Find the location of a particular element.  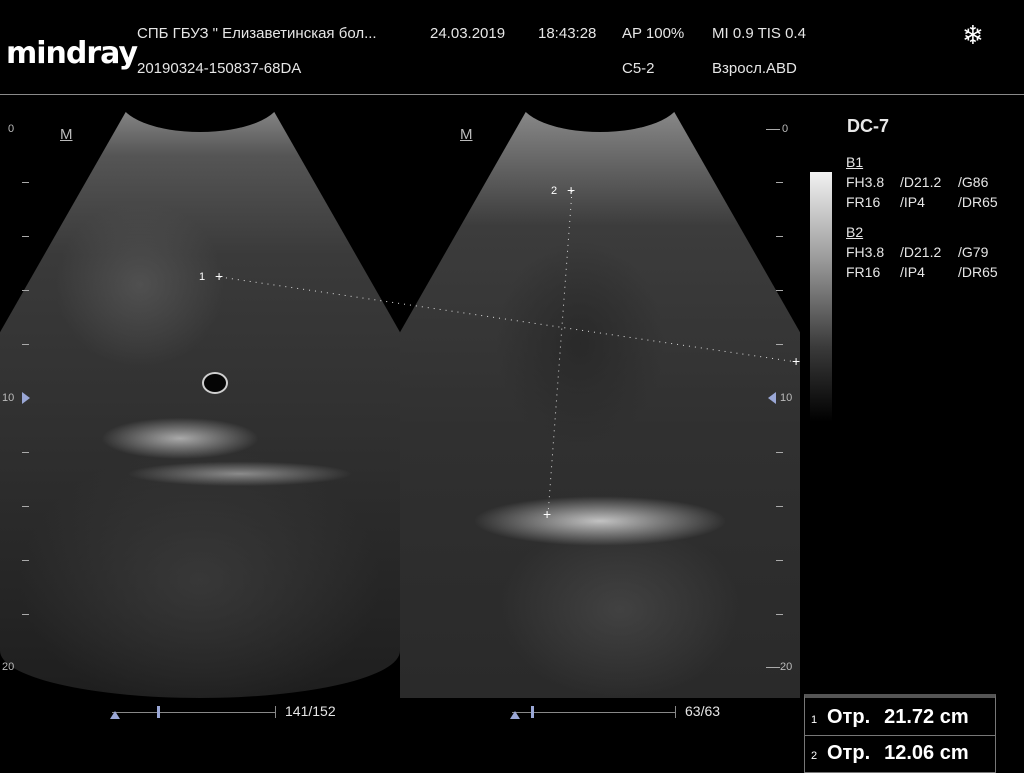

right-cine-track is located at coordinates (594, 712).